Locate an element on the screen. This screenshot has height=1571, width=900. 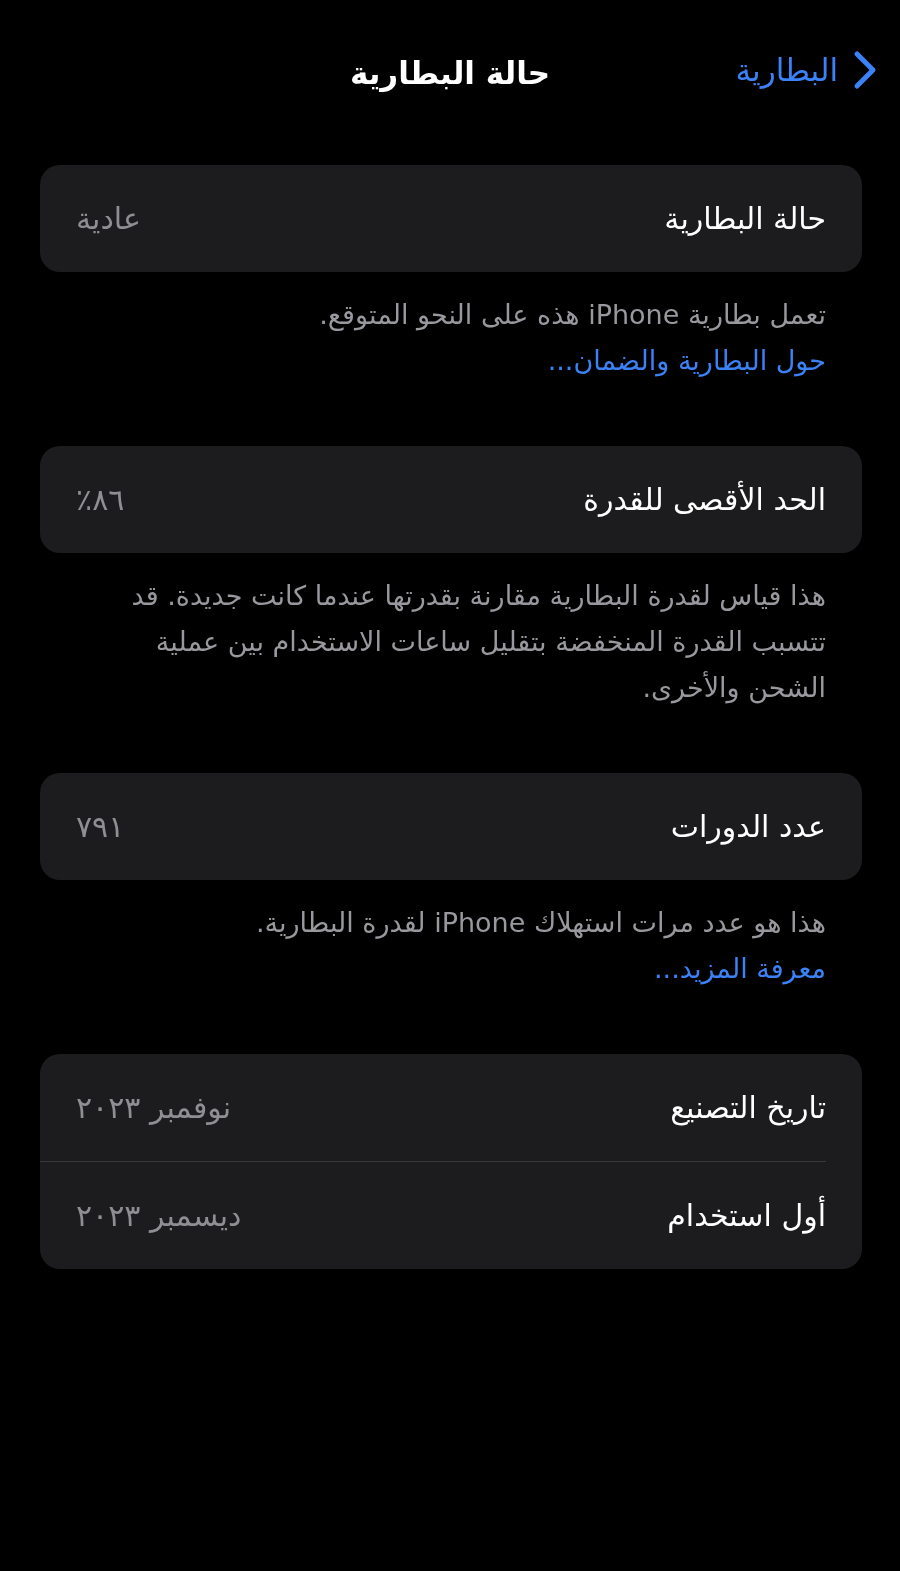
row-label: عدد الدورات is located at coordinates (748, 826).